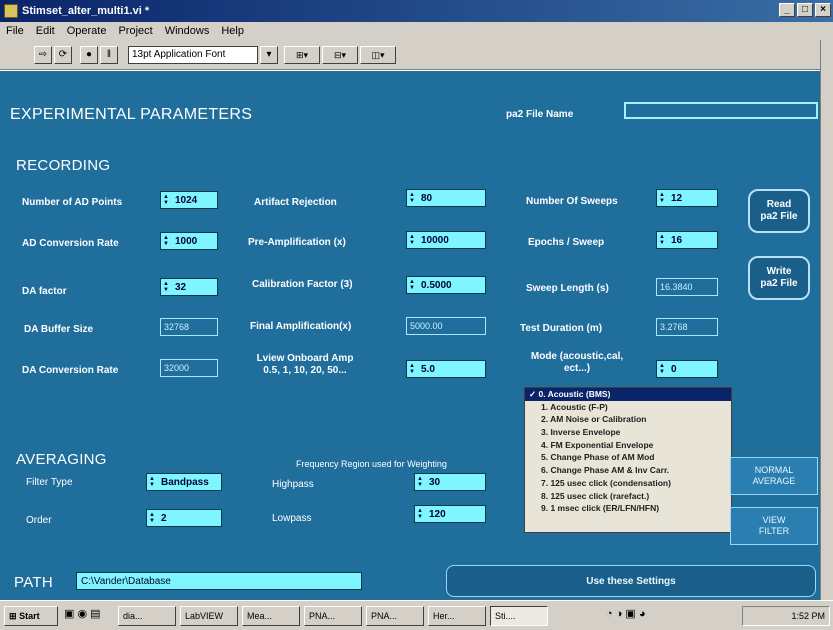  I want to click on mode-option: ✓ 0. Acoustic (BMS), so click(628, 394).